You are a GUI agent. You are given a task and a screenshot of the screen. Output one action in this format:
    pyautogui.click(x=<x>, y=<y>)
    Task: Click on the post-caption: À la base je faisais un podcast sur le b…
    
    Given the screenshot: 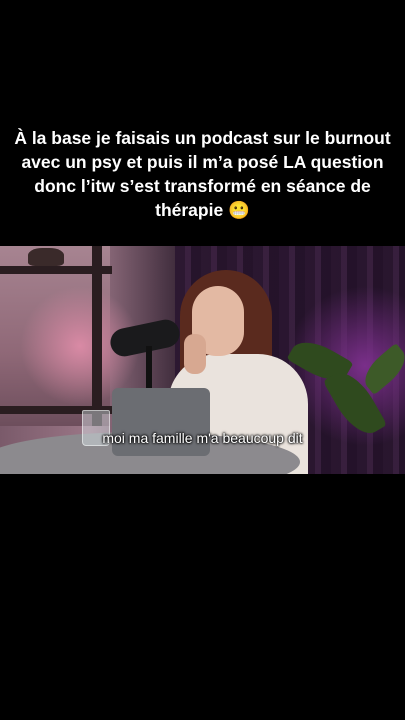 What is the action you would take?
    pyautogui.click(x=202, y=174)
    